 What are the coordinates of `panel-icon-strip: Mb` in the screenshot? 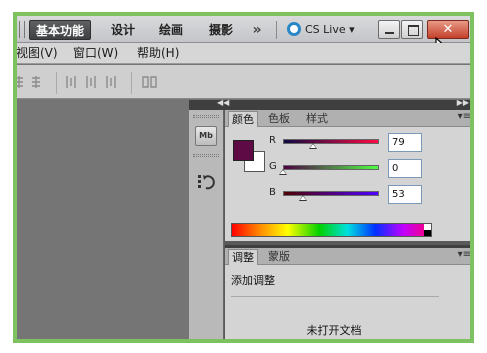 It's located at (206, 224).